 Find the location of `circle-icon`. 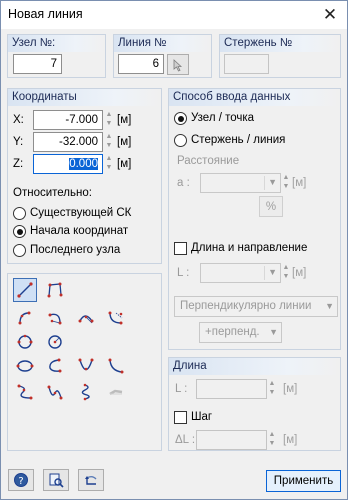

circle-icon is located at coordinates (25, 341).